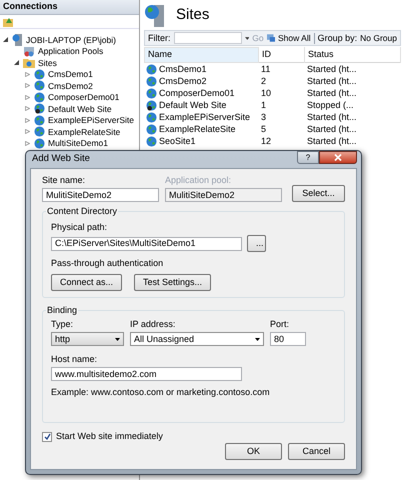 The width and height of the screenshot is (405, 480). What do you see at coordinates (71, 40) in the screenshot?
I see `tree-item: JOBI-LAPTOP (EP\jobi)` at bounding box center [71, 40].